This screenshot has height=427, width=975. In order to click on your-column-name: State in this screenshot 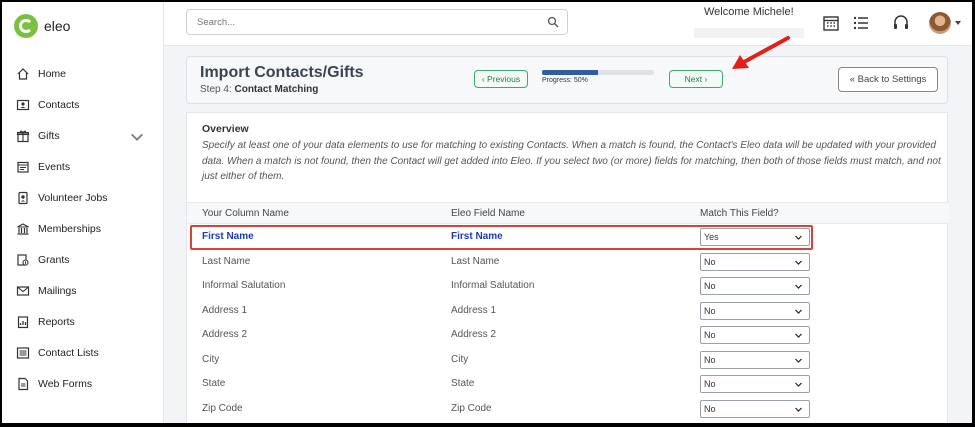, I will do `click(214, 383)`.